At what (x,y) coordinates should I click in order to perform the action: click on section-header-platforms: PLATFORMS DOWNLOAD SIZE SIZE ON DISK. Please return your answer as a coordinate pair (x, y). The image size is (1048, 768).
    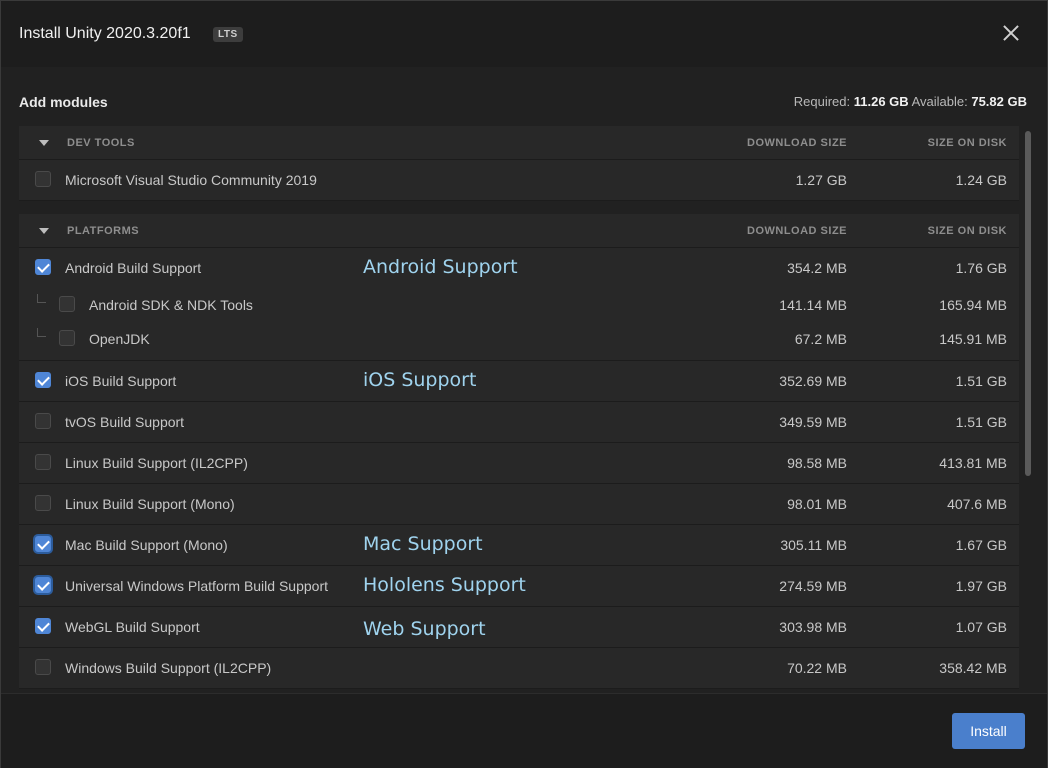
    Looking at the image, I should click on (519, 231).